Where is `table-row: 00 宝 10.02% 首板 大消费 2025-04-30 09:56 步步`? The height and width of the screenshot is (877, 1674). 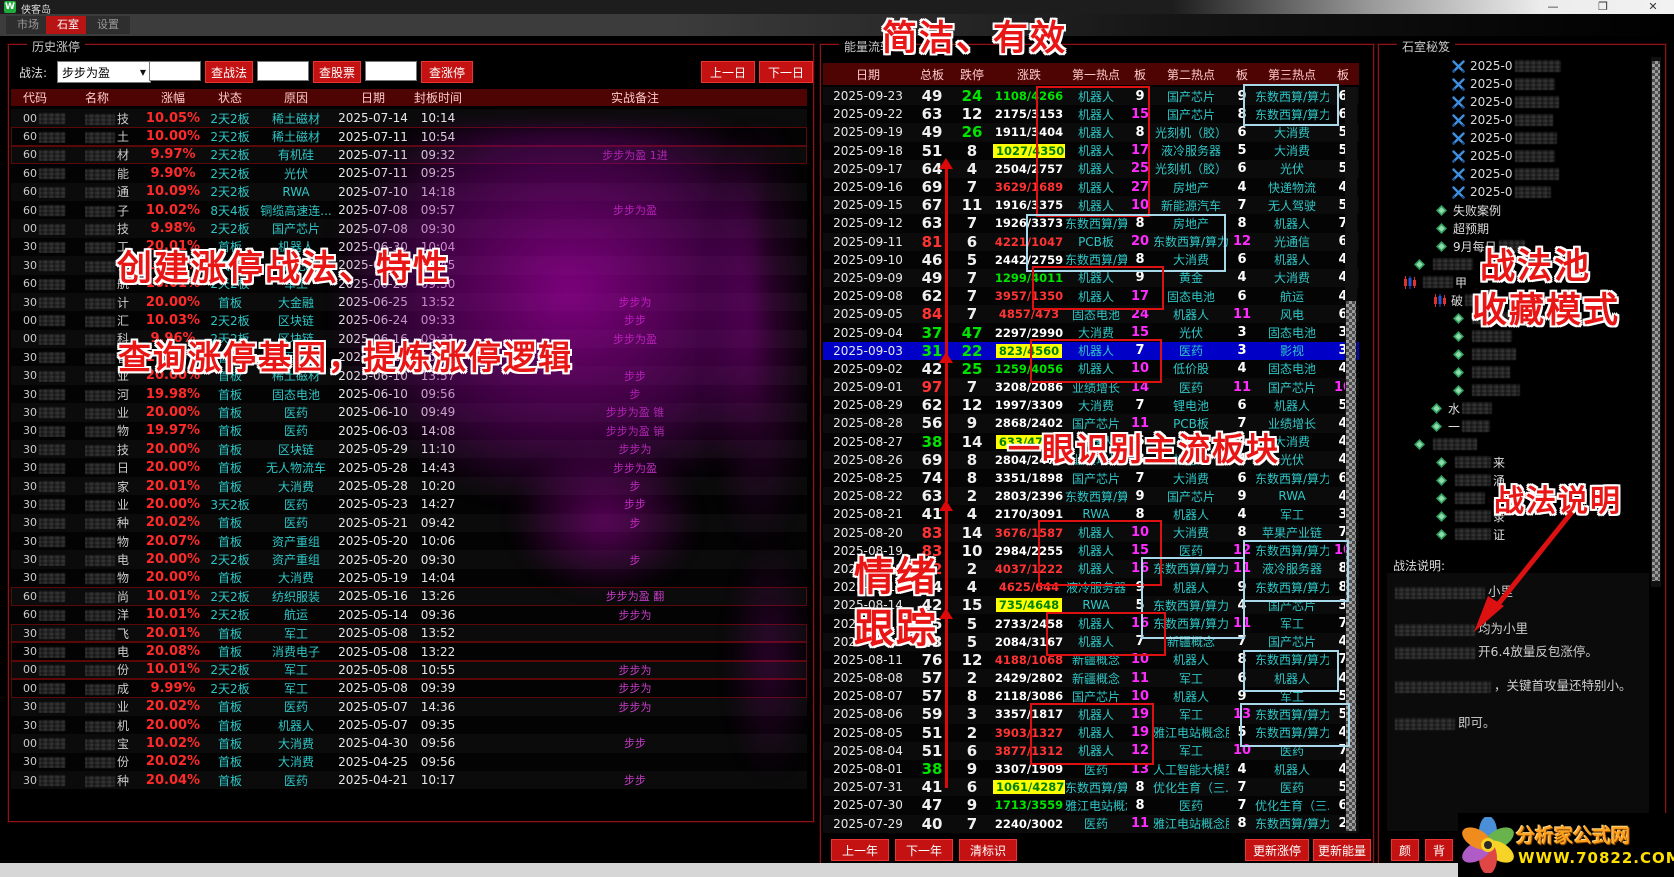
table-row: 00 宝 10.02% 首板 大消费 2025-04-30 09:56 步步 is located at coordinates (409, 743).